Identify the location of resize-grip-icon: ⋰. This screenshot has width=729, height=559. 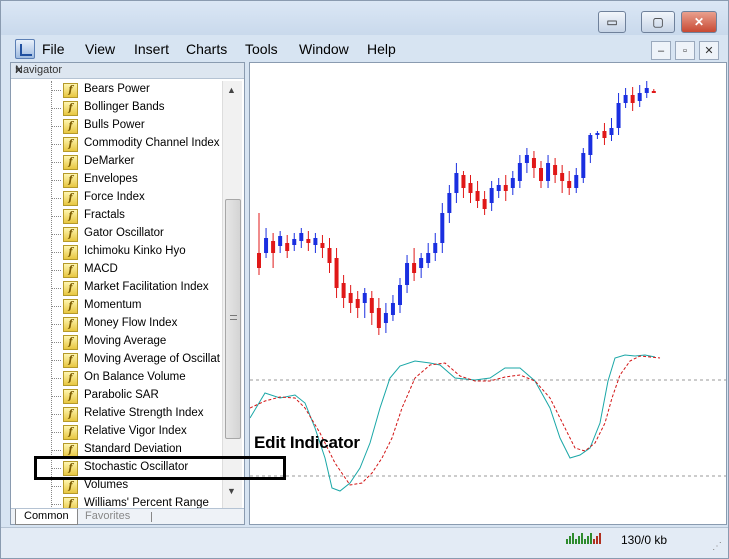
(717, 546).